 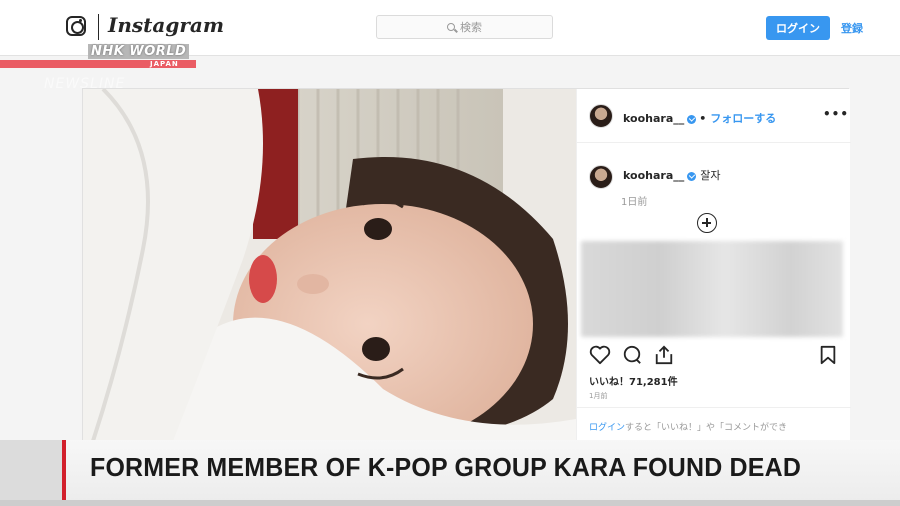 I want to click on post-author-row: koohara__ • フォローする, so click(x=699, y=118).